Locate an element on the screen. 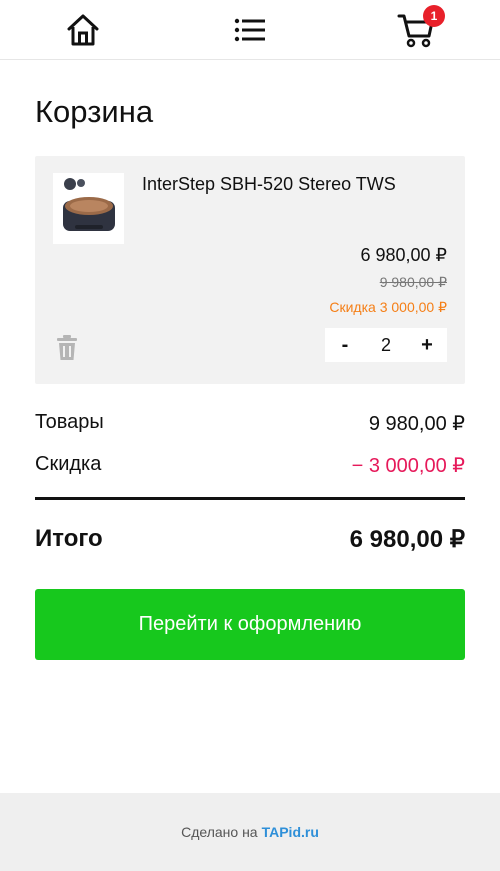  increase-quantity-button: + is located at coordinates (427, 345).